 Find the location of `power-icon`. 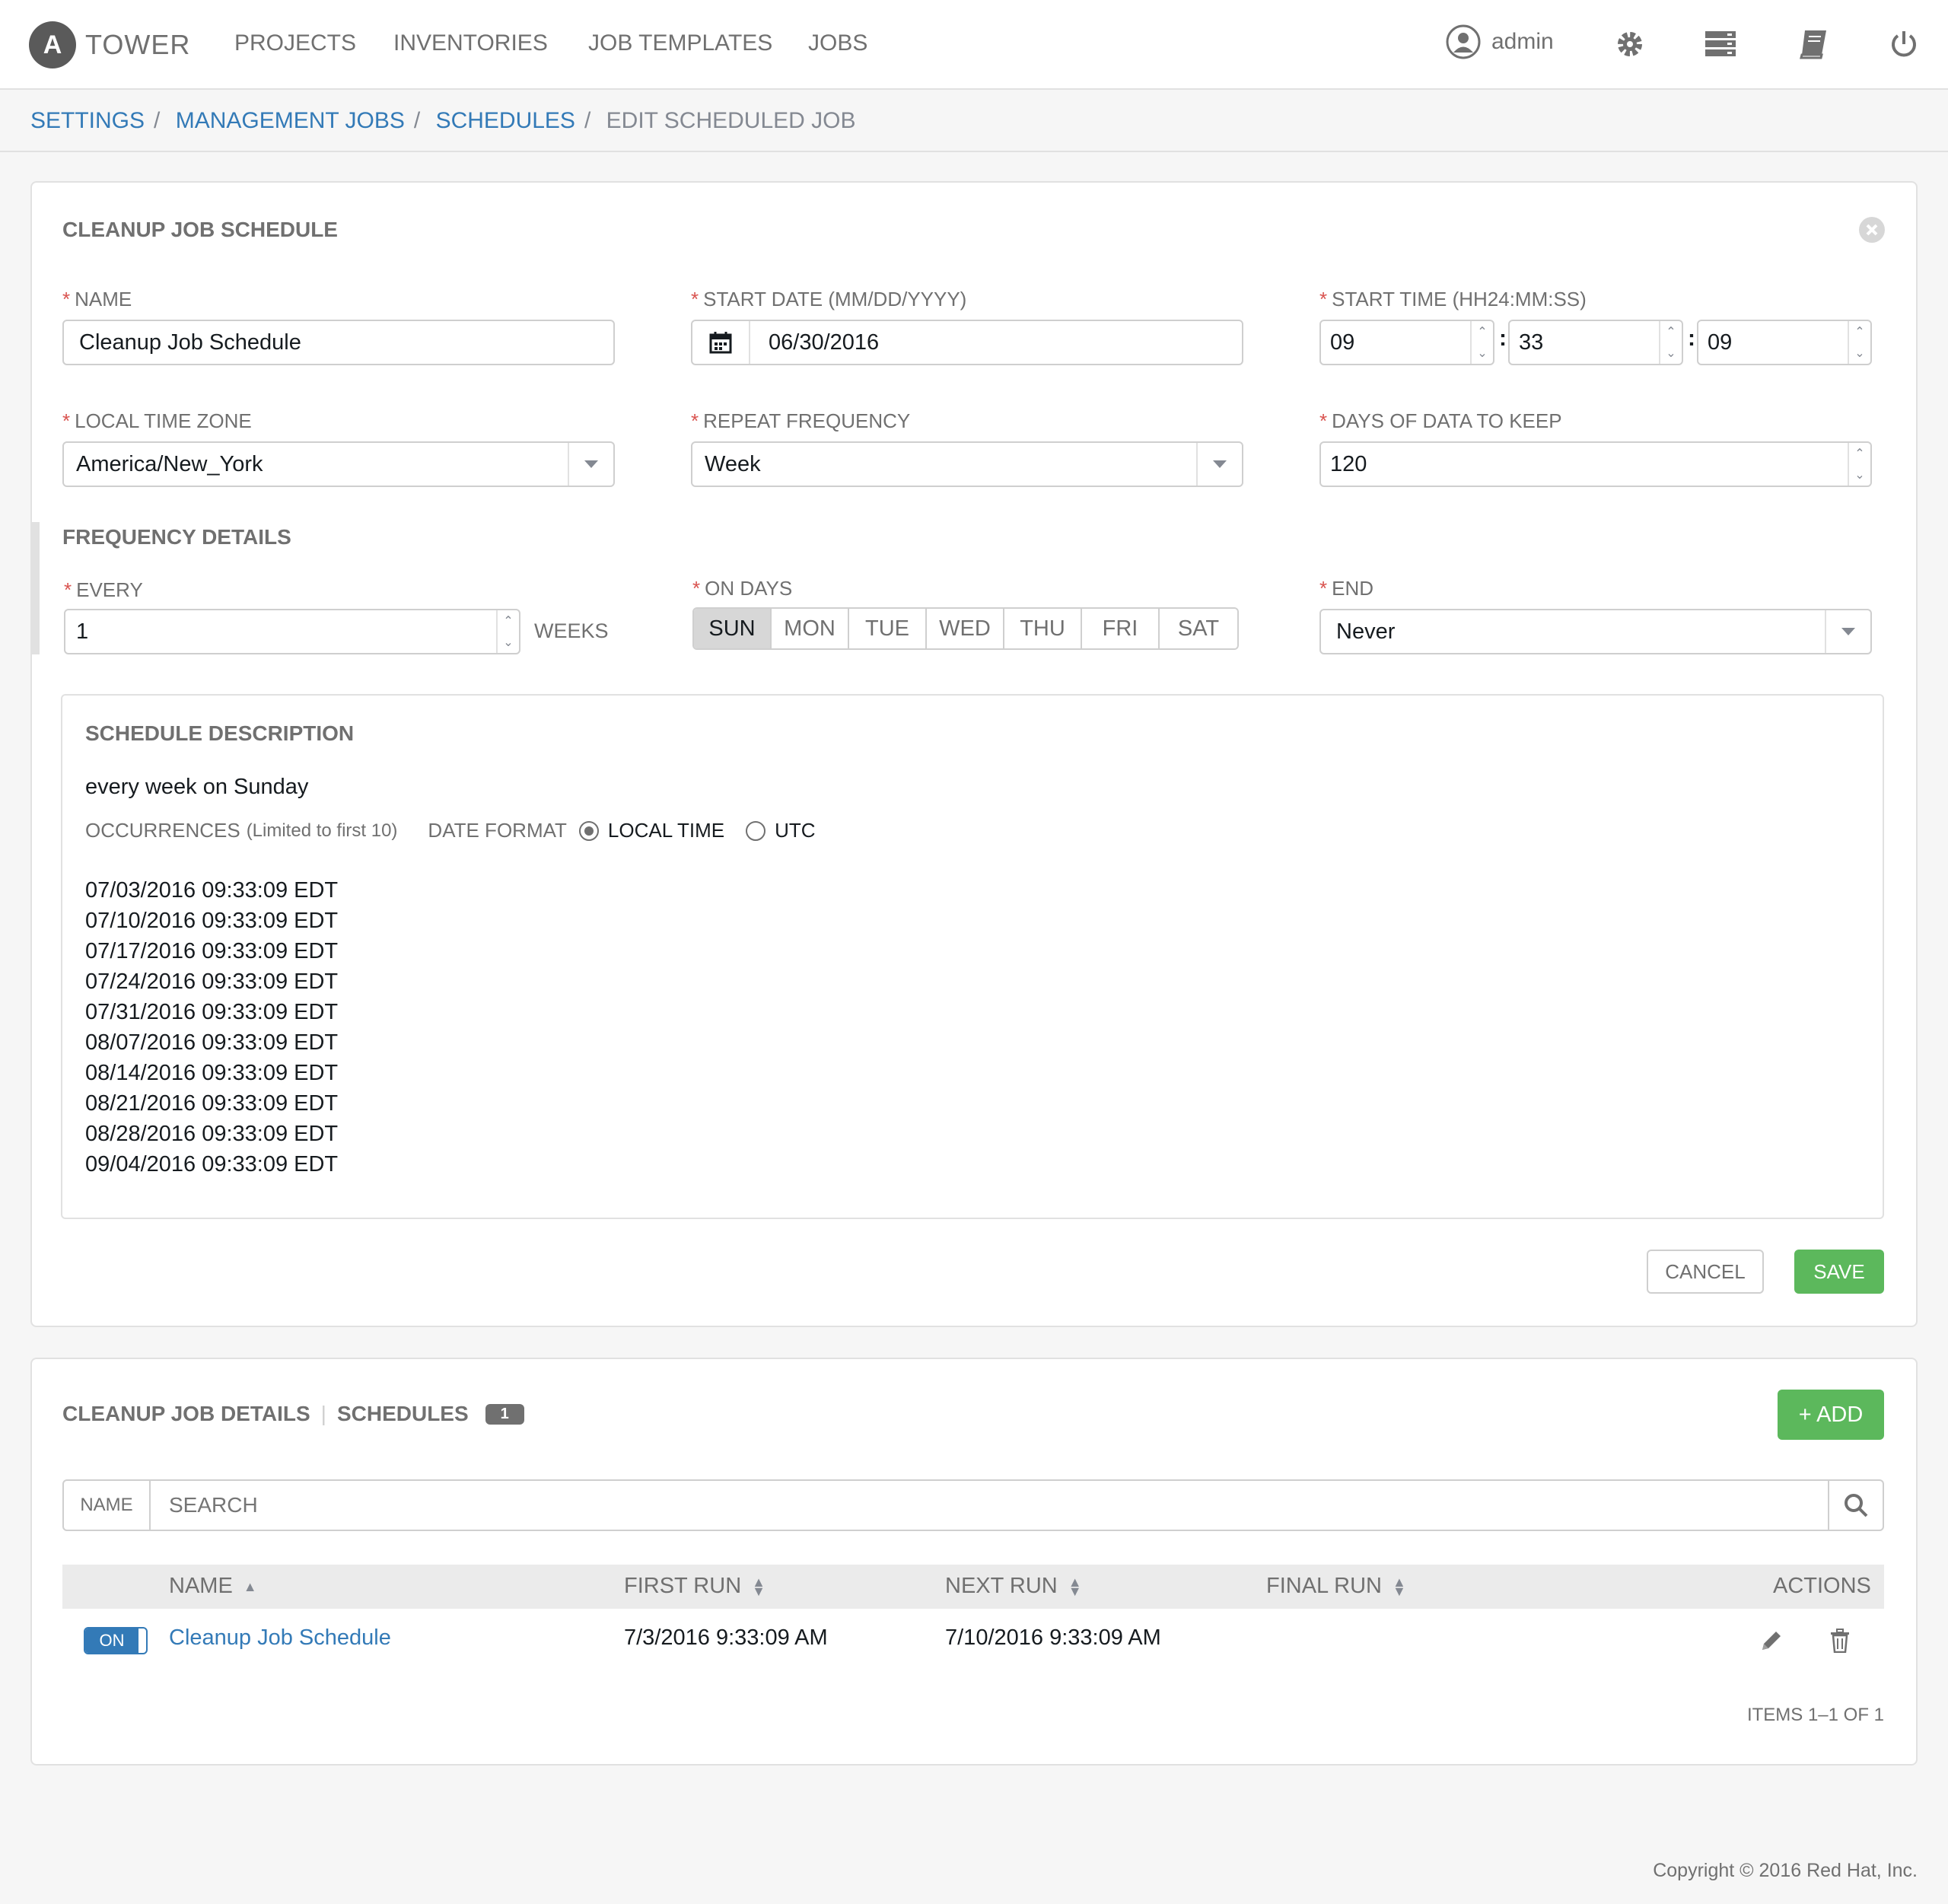

power-icon is located at coordinates (1904, 44).